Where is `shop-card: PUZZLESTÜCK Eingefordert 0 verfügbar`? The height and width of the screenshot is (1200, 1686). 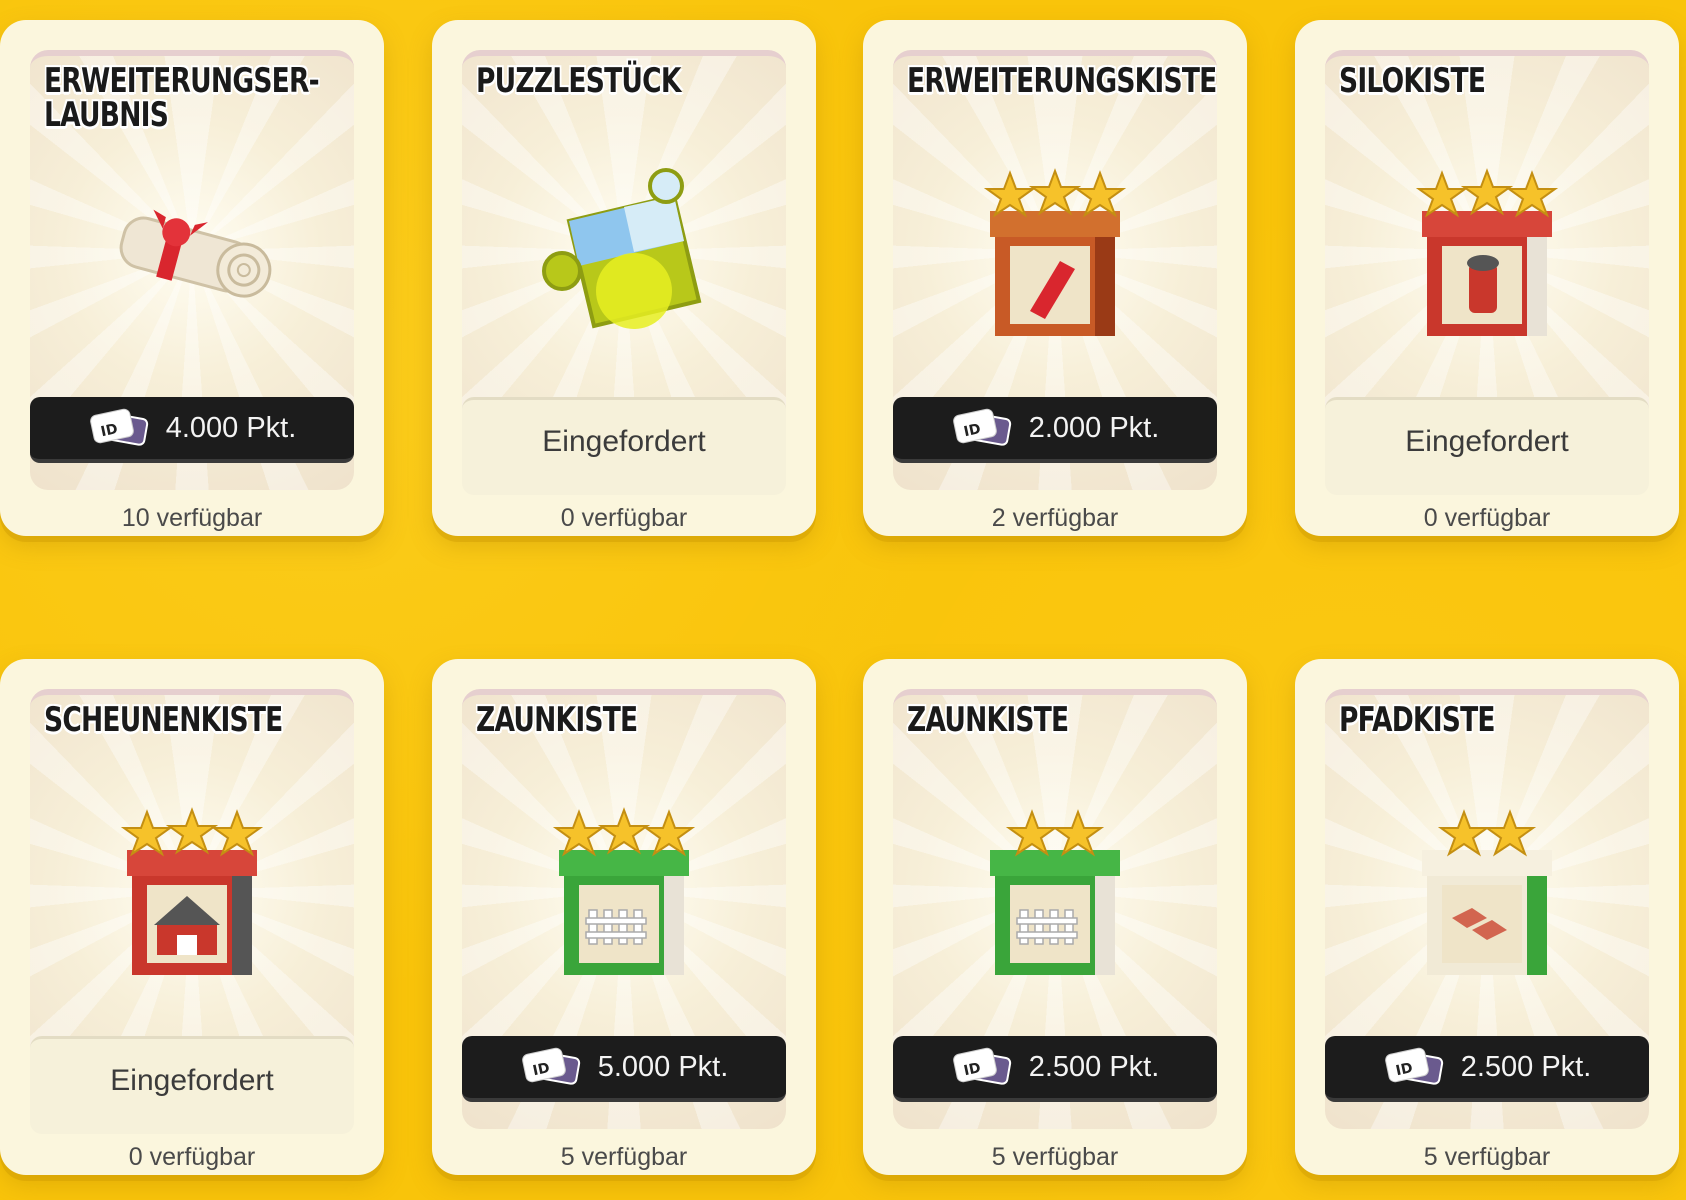
shop-card: PUZZLESTÜCK Eingefordert 0 verfügbar is located at coordinates (624, 278).